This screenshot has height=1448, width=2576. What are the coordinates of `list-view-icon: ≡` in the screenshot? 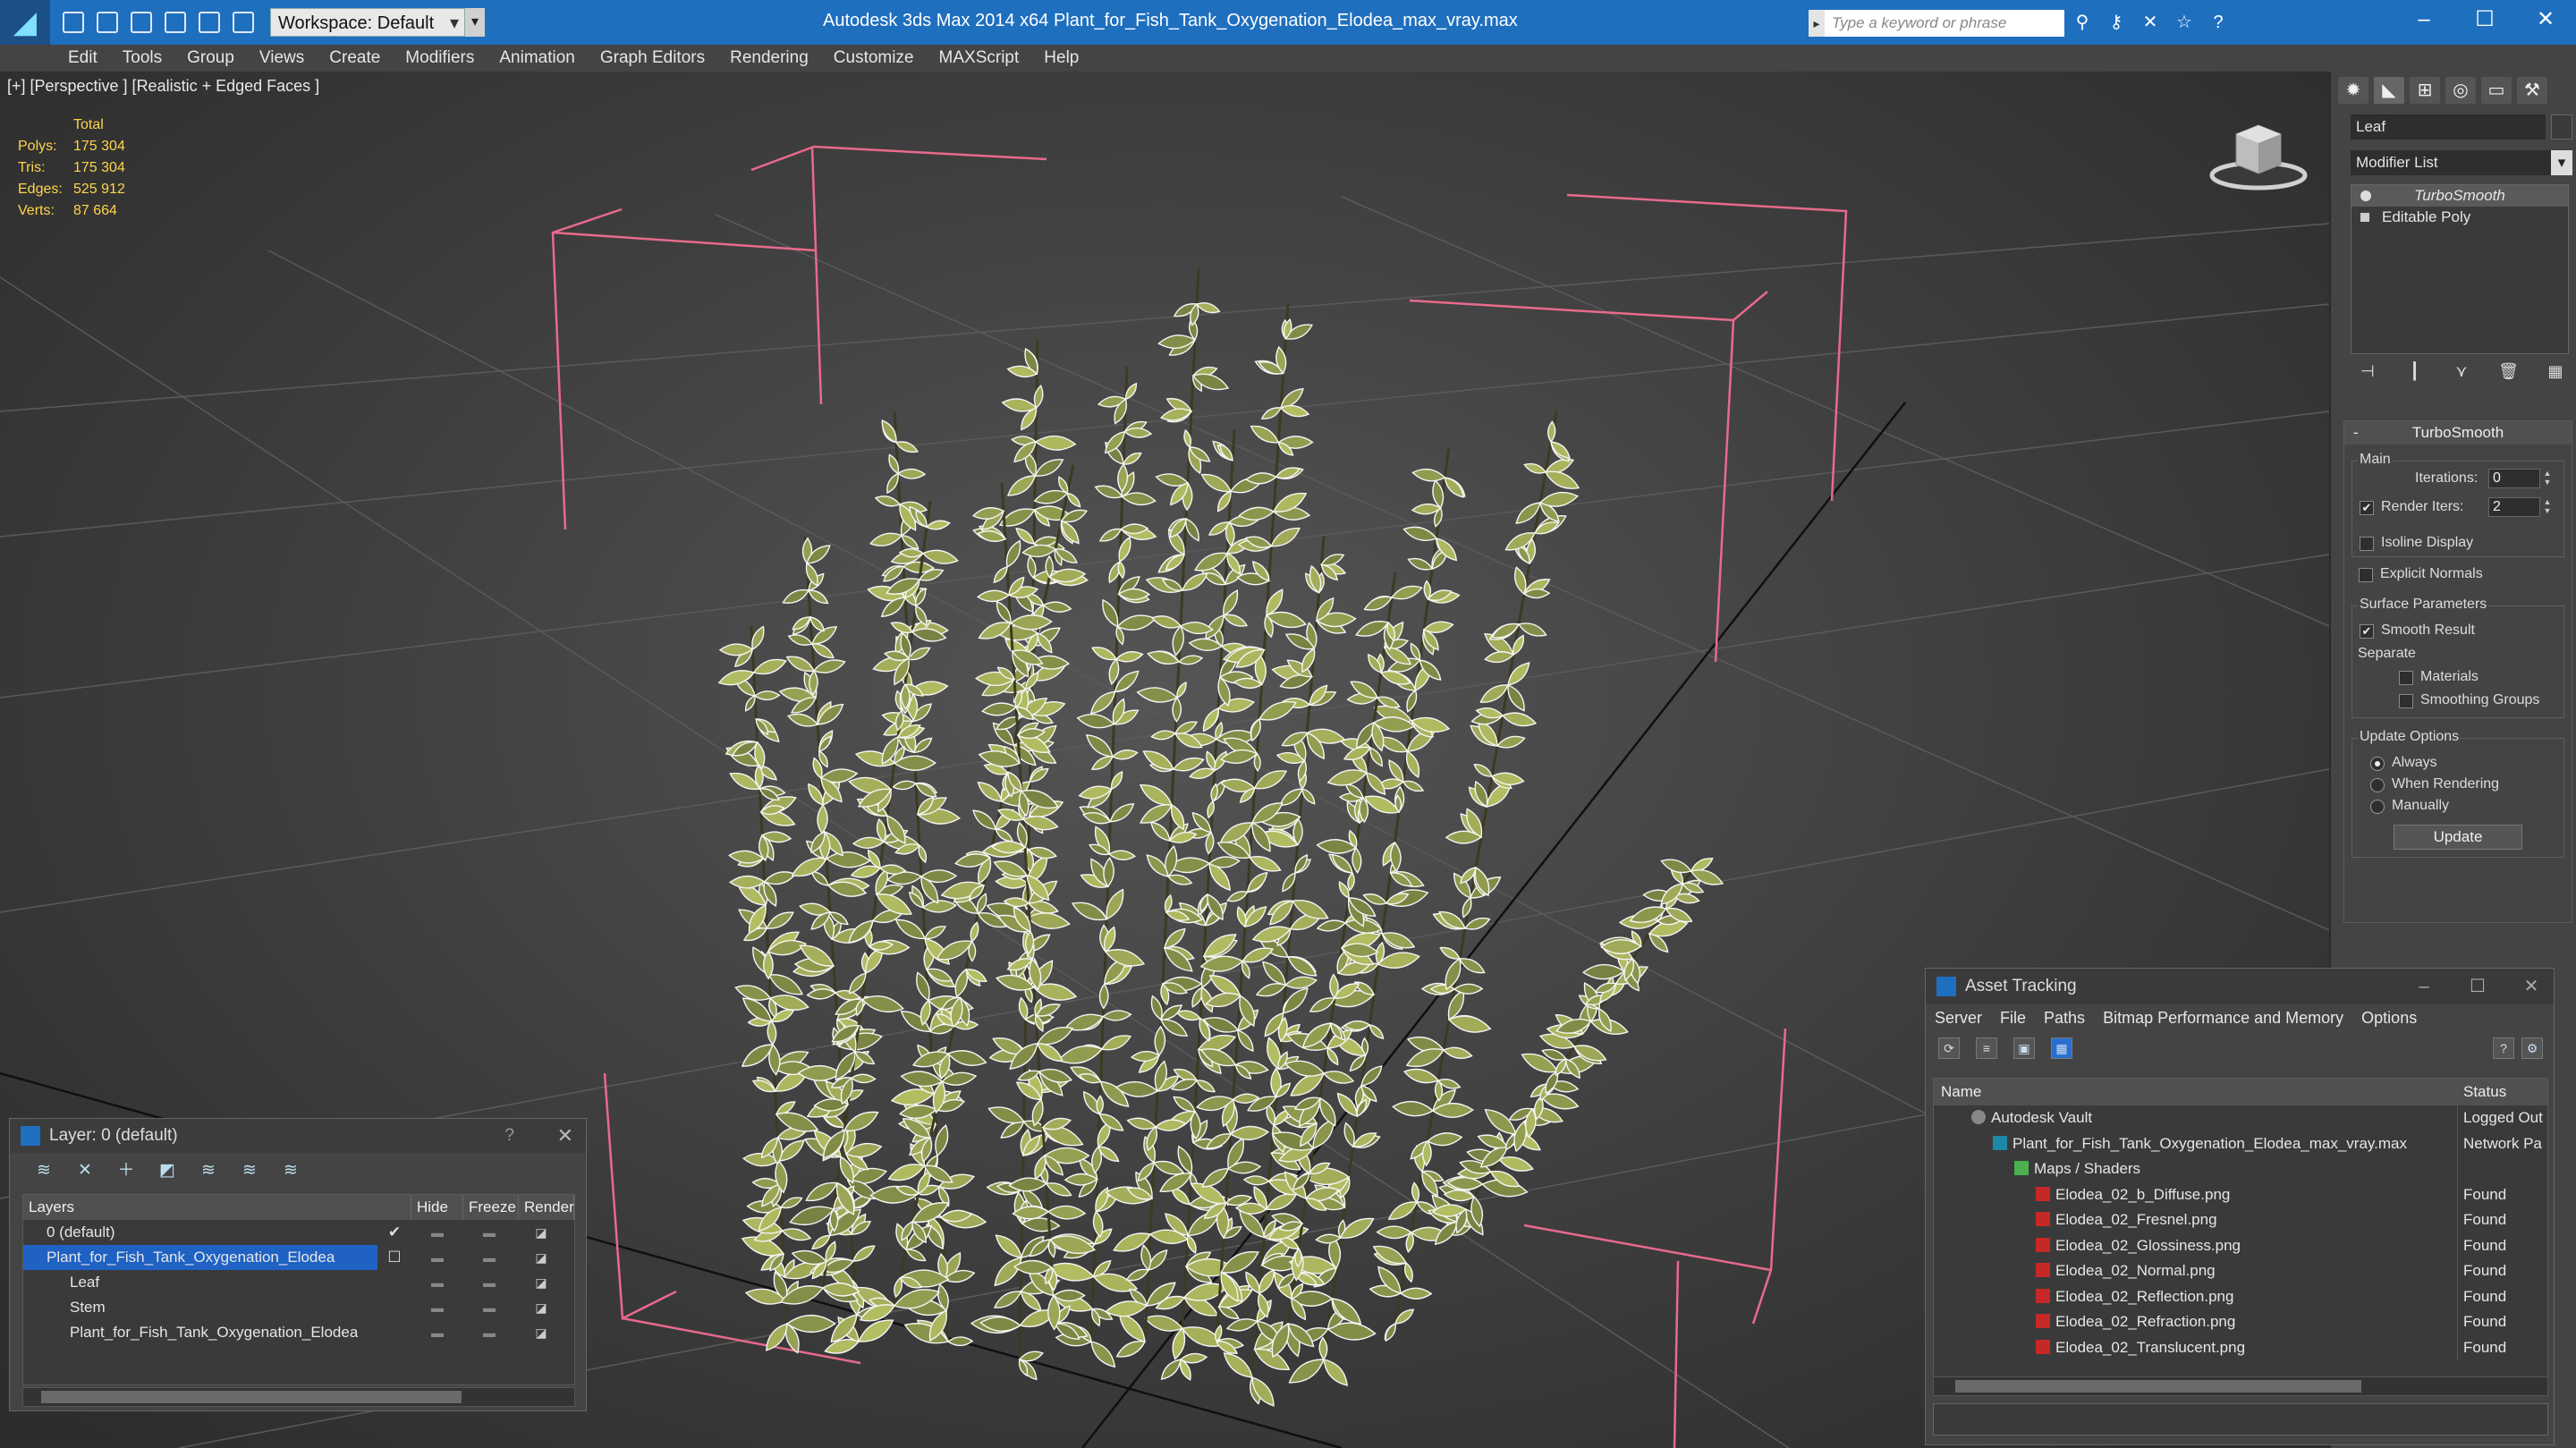 It's located at (1986, 1048).